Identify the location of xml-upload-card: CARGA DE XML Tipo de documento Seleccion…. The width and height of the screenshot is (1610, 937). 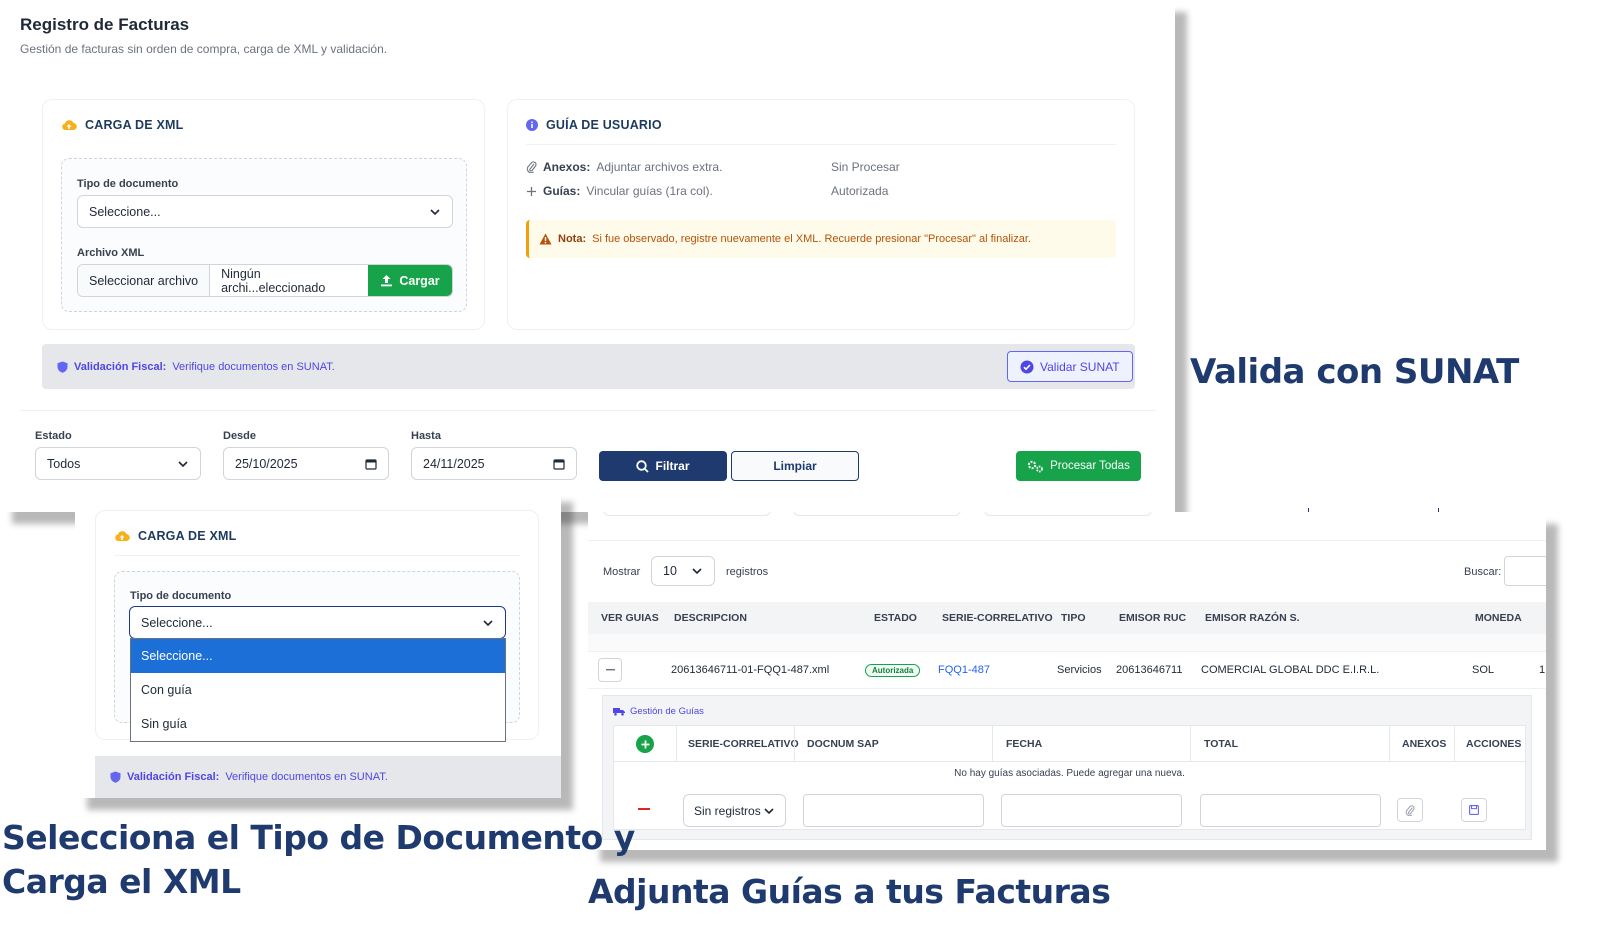
(263, 214).